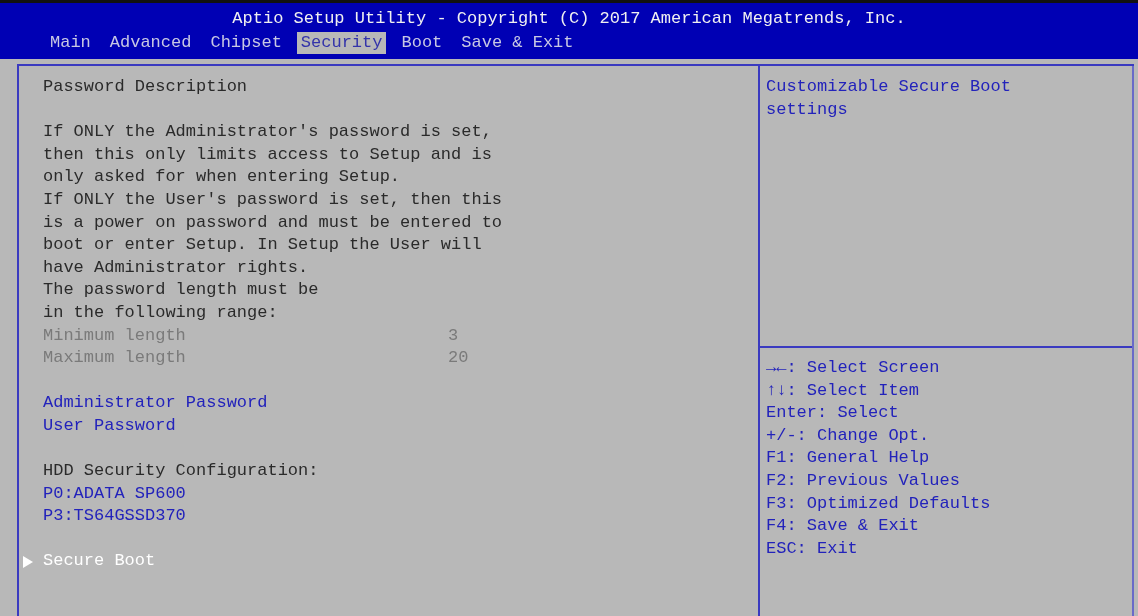 Image resolution: width=1138 pixels, height=616 pixels. I want to click on description-text: is a power on password and must be entered to, so click(273, 222).